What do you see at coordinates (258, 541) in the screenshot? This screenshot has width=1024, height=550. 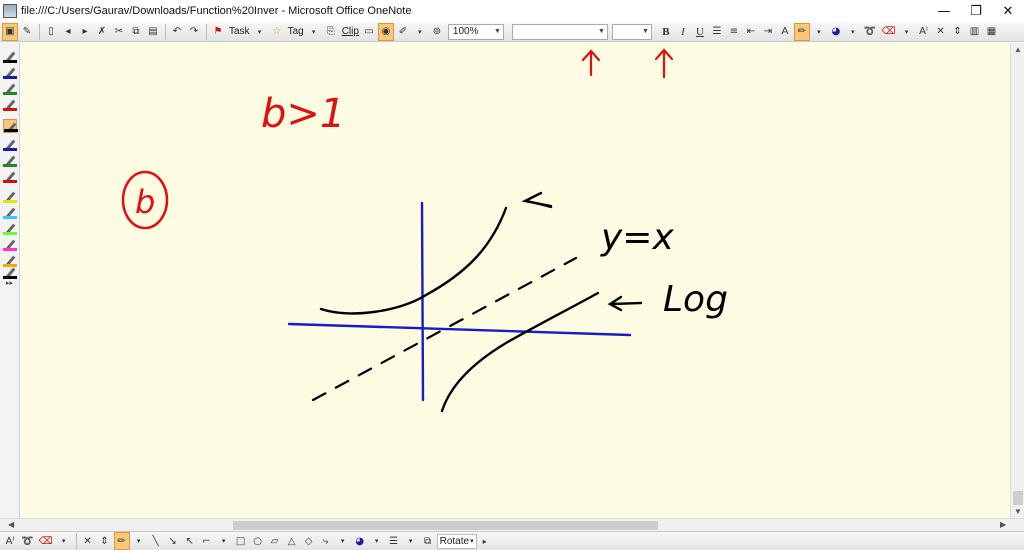 I see `ellipse-tool-icon: ○` at bounding box center [258, 541].